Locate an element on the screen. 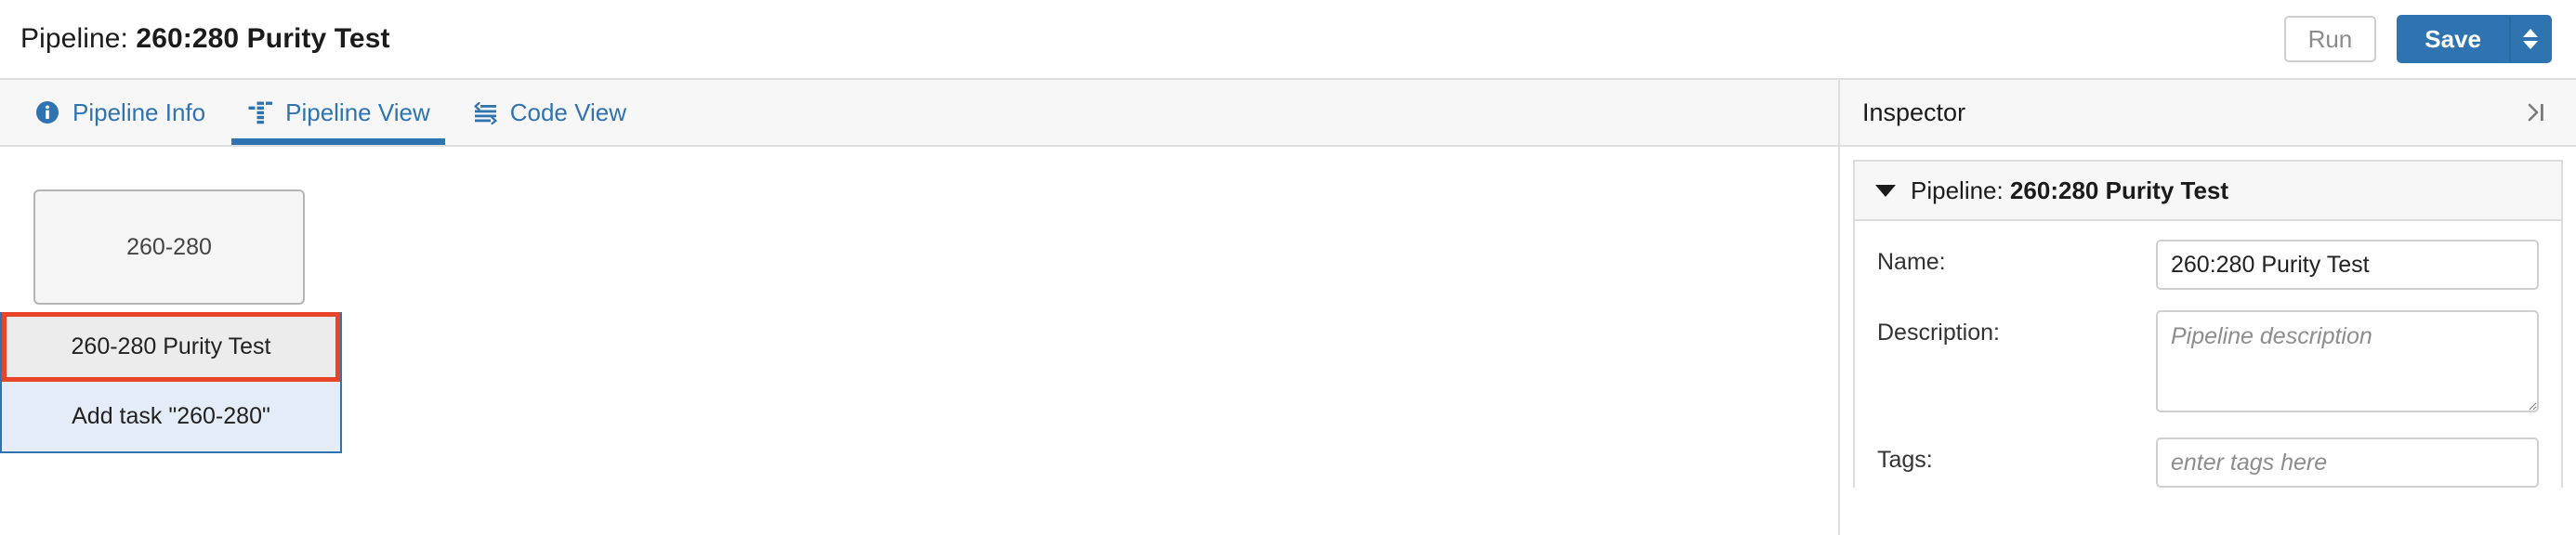 The width and height of the screenshot is (2576, 535). name-input is located at coordinates (2347, 265).